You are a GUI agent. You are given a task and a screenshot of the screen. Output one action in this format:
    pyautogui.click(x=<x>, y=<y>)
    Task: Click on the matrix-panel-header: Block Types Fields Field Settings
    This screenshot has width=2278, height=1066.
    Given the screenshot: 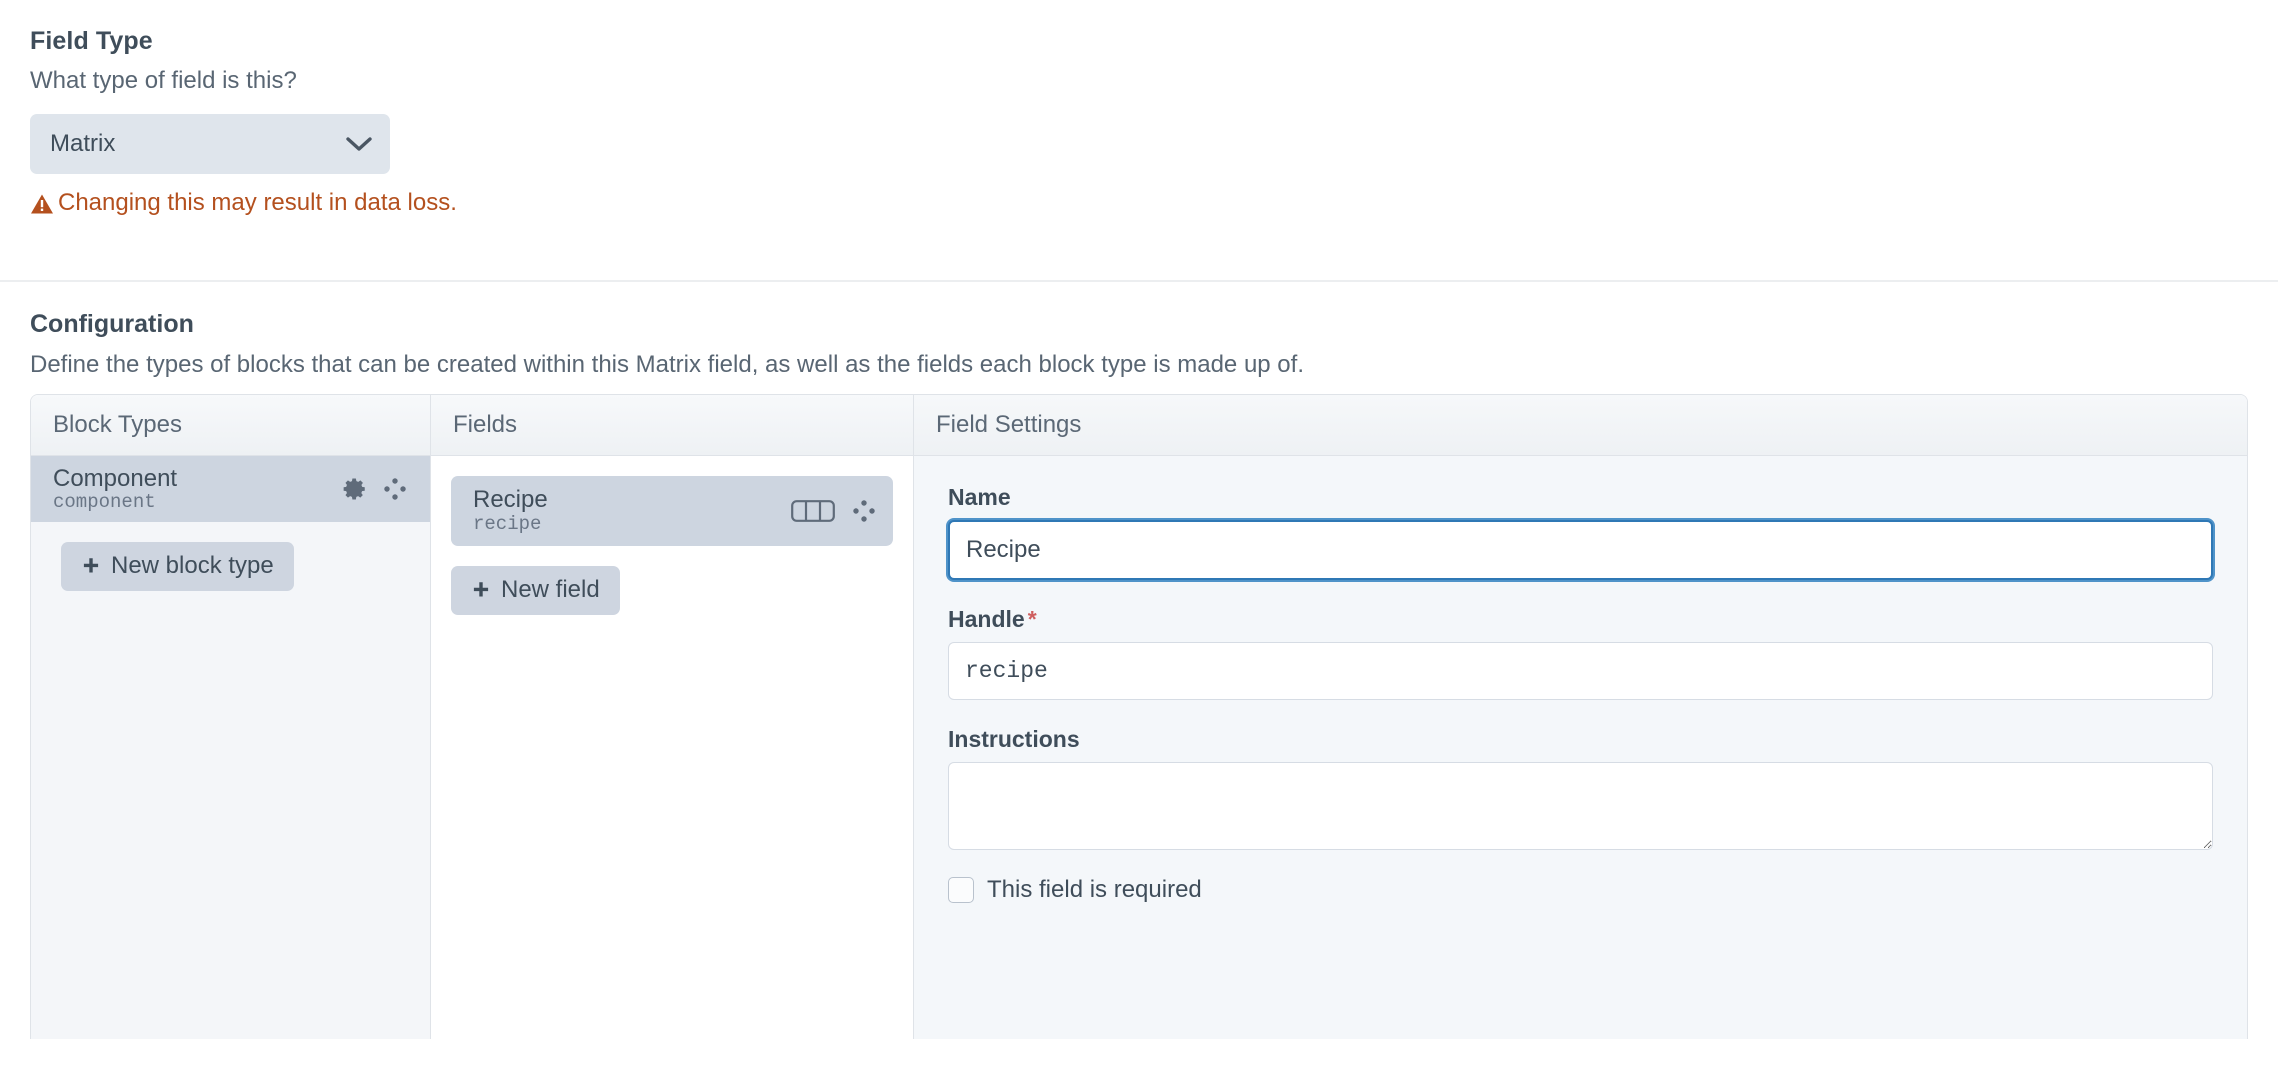 What is the action you would take?
    pyautogui.click(x=1139, y=426)
    